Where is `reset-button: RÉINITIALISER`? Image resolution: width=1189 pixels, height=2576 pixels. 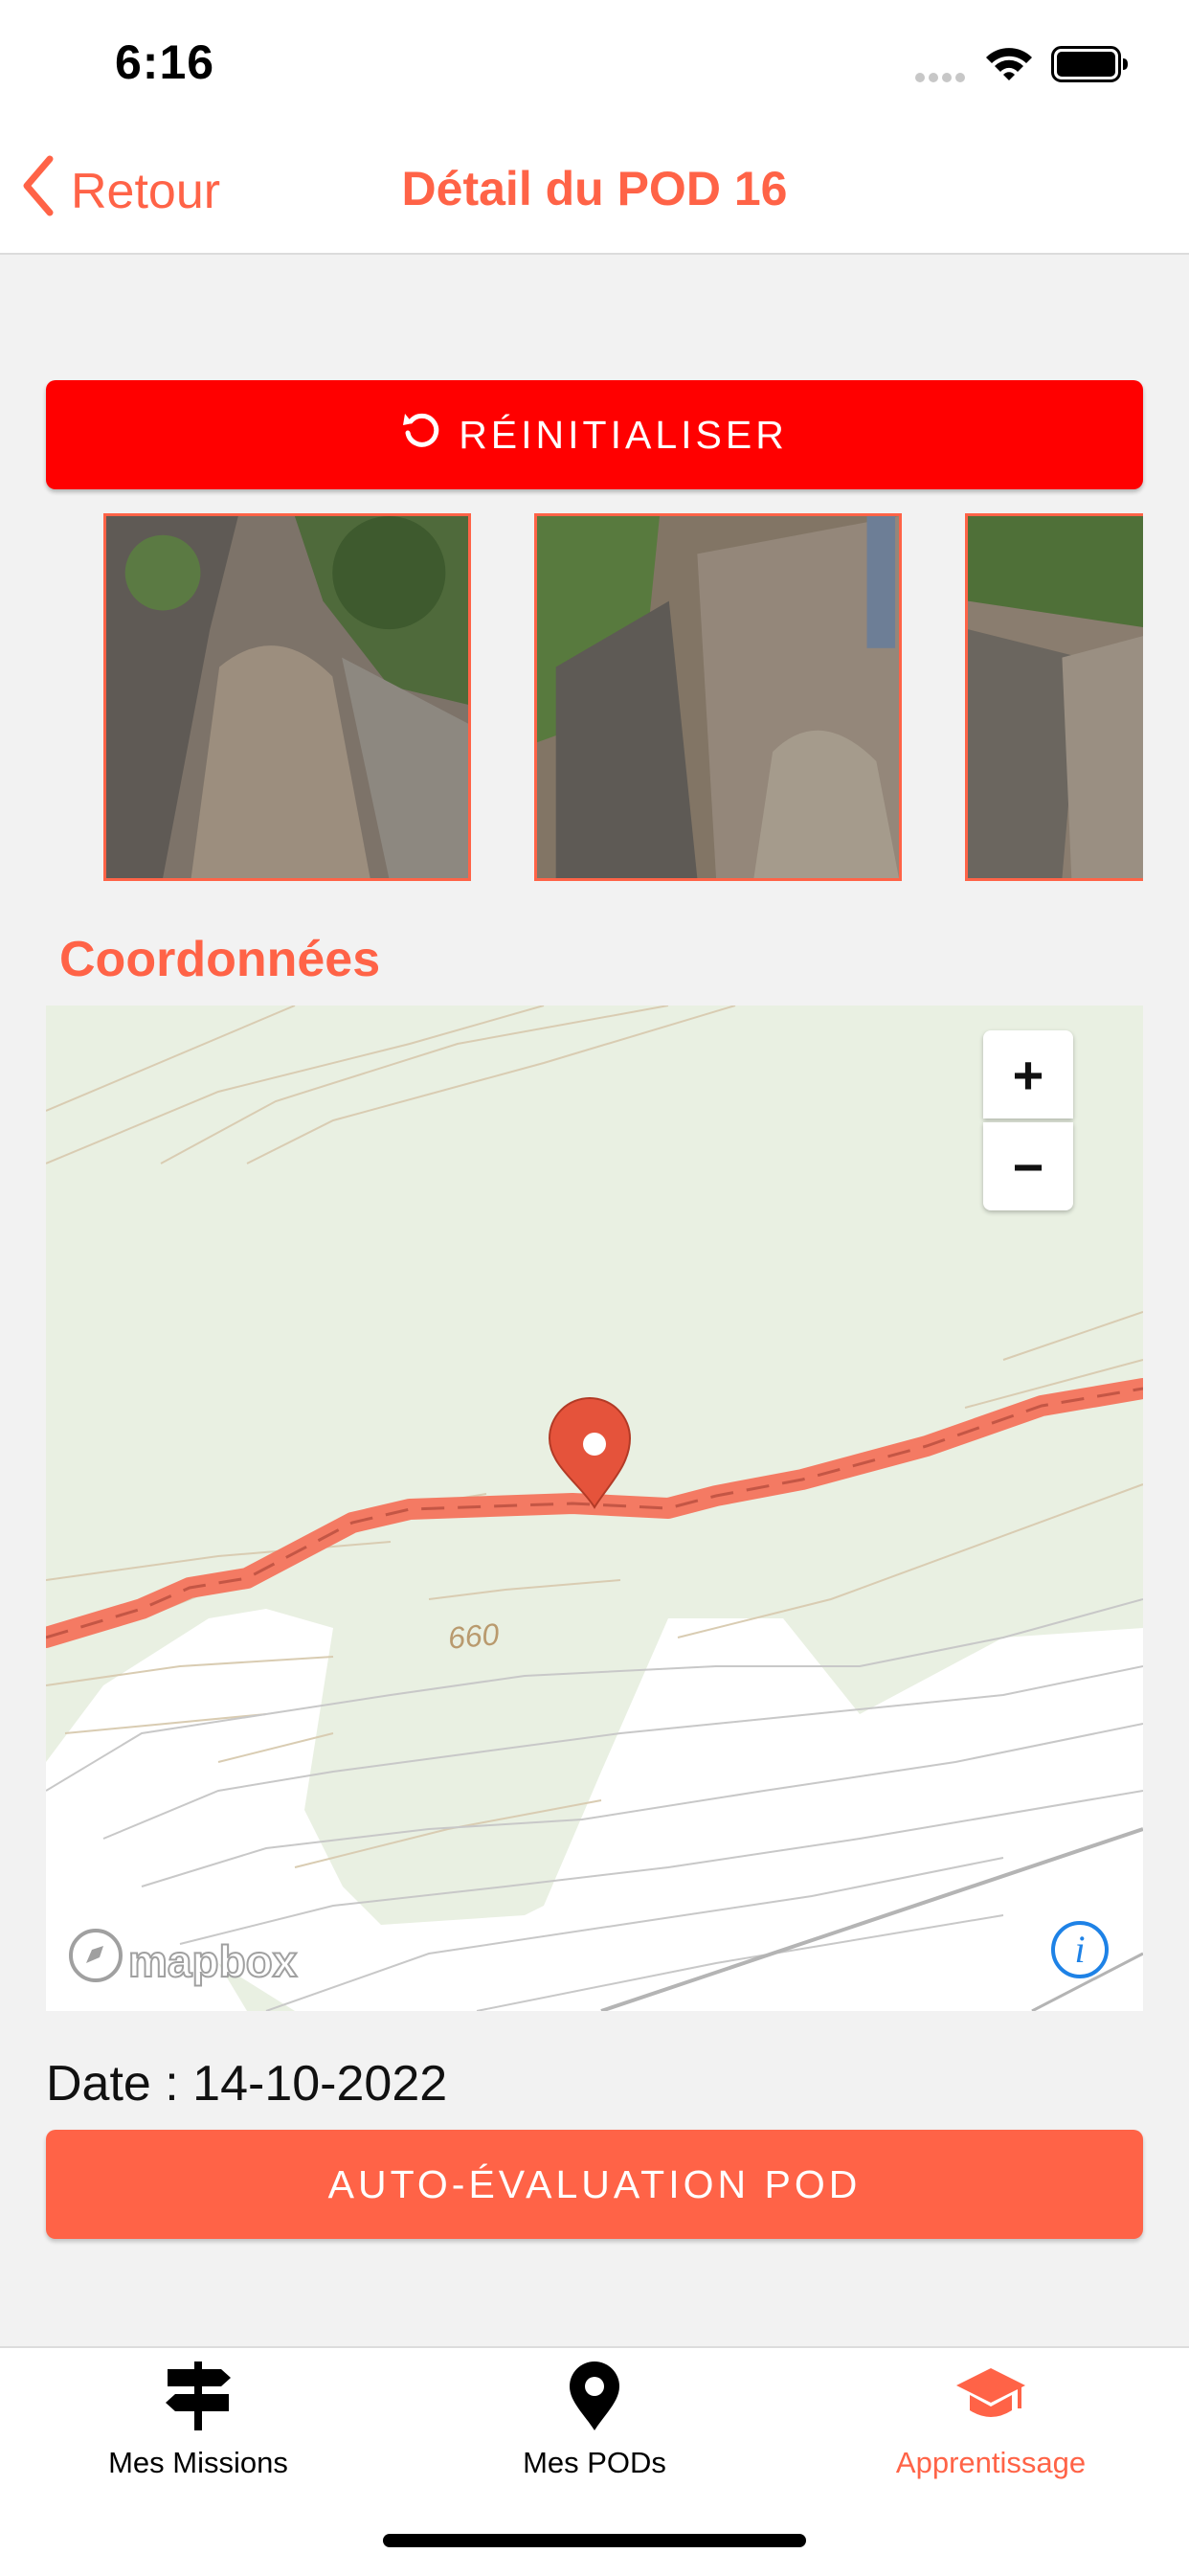 reset-button: RÉINITIALISER is located at coordinates (594, 434).